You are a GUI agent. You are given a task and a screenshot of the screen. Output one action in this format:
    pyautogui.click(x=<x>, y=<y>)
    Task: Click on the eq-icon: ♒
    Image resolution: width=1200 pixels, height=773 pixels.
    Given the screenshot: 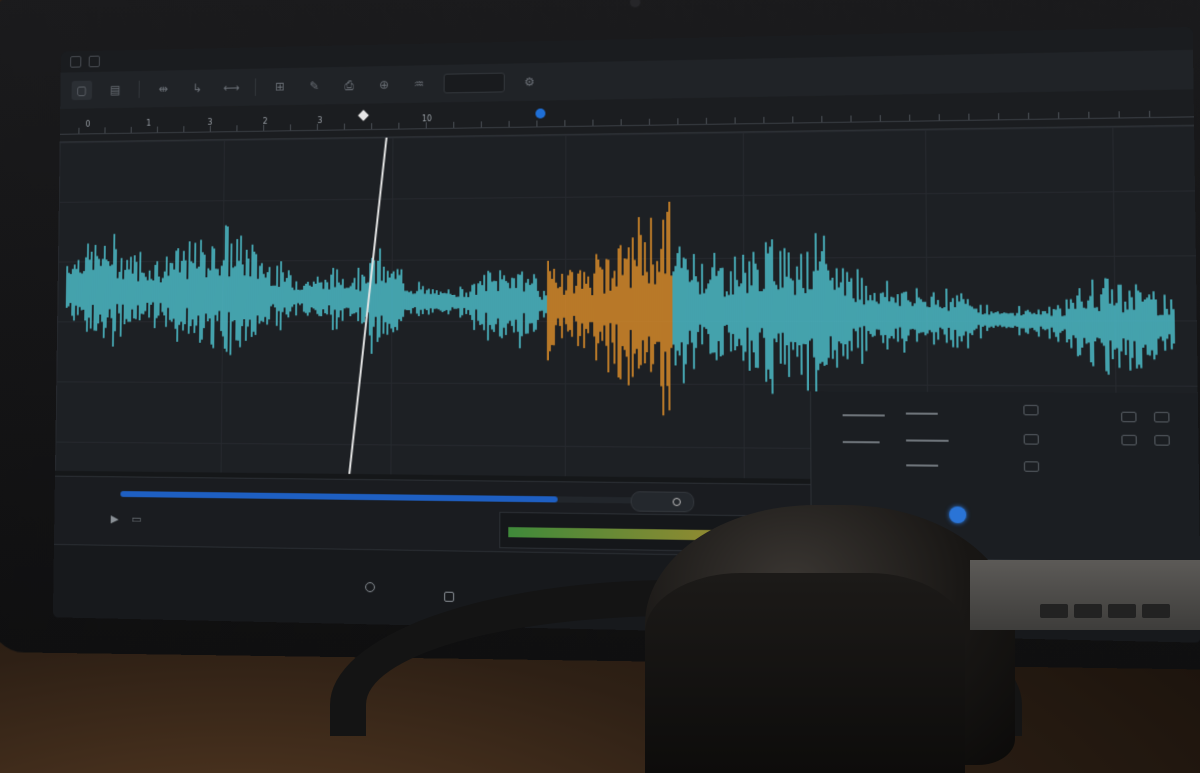 What is the action you would take?
    pyautogui.click(x=419, y=84)
    